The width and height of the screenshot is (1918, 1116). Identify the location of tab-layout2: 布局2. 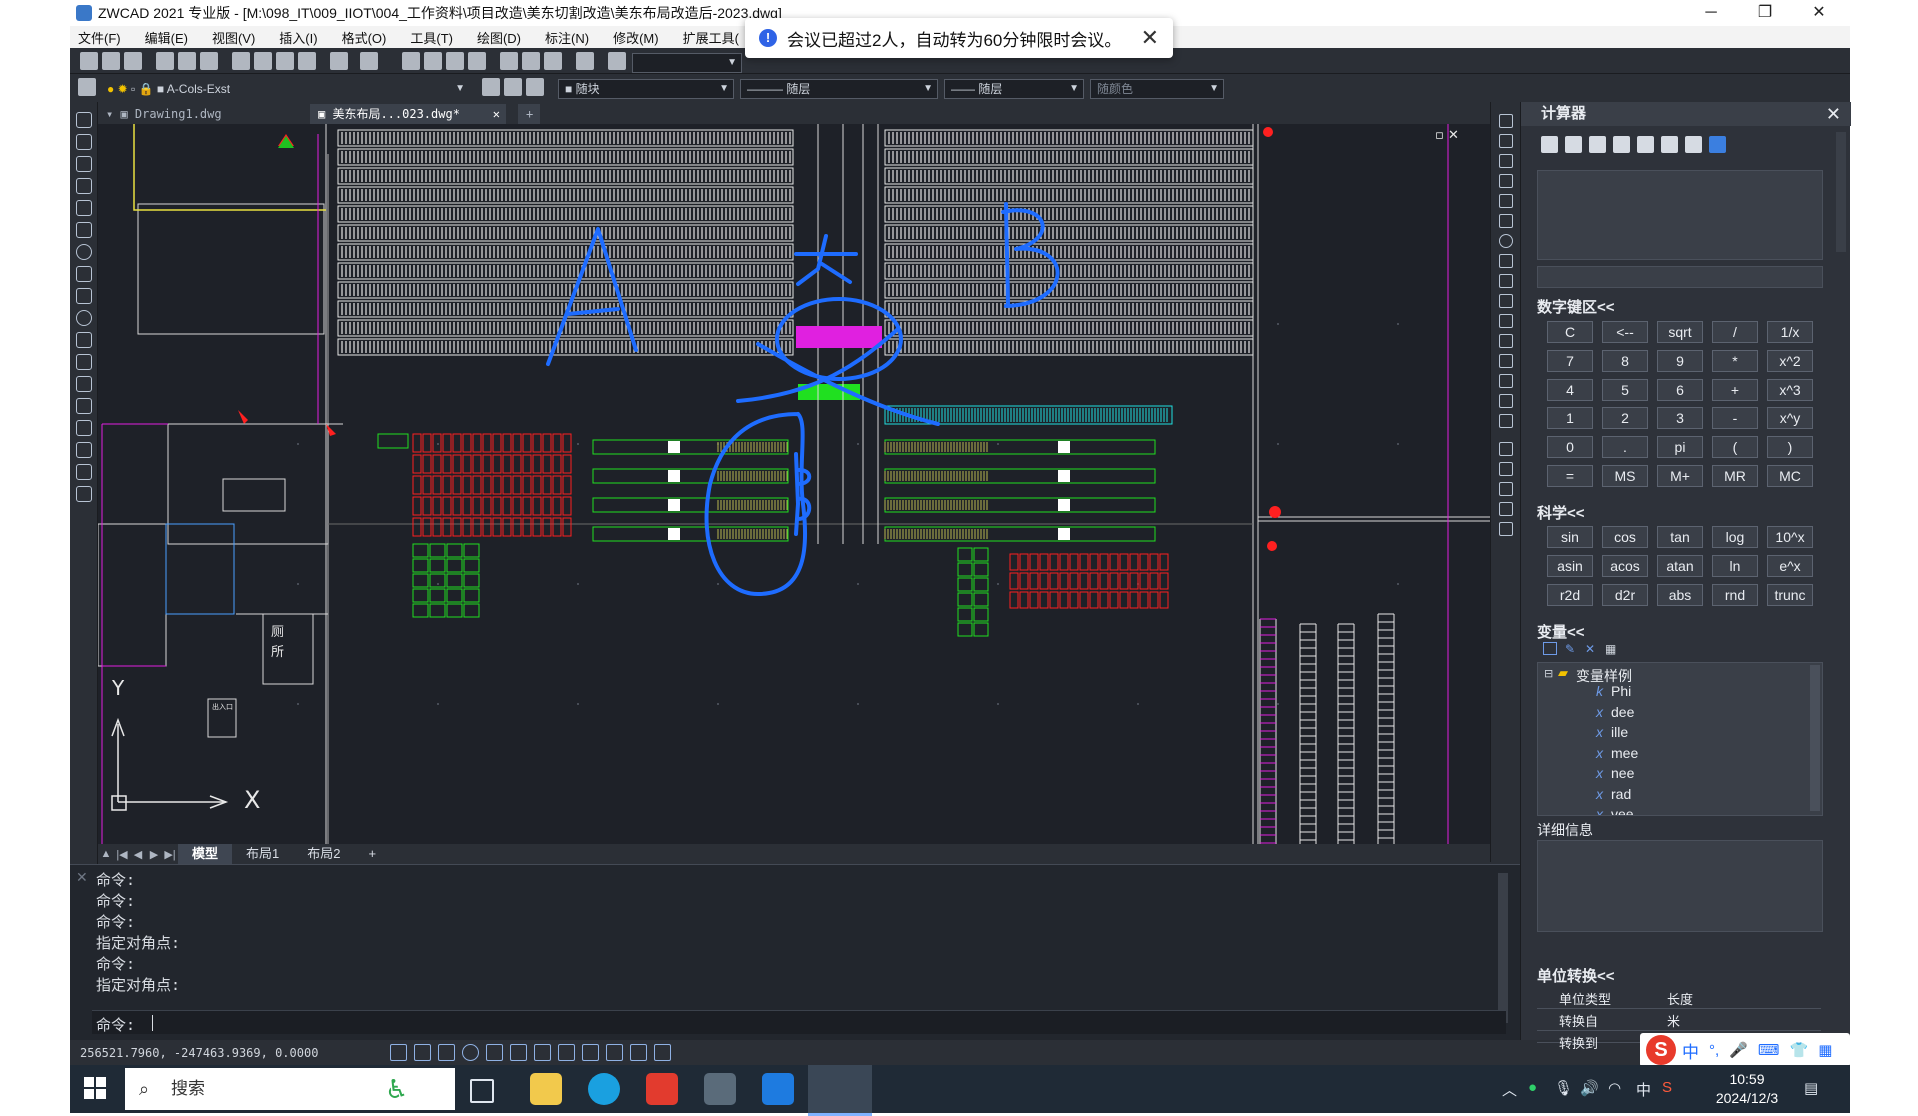
(323, 854).